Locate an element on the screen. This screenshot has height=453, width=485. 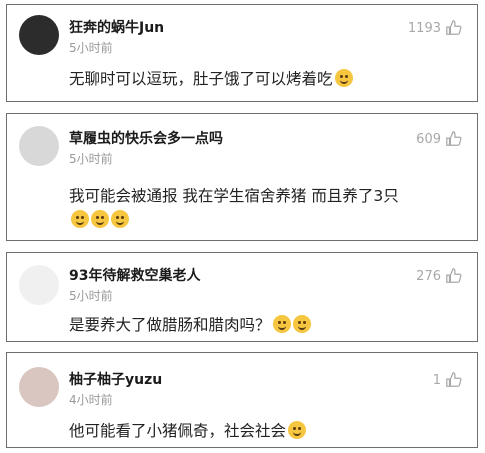
like-count: 609 is located at coordinates (428, 139).